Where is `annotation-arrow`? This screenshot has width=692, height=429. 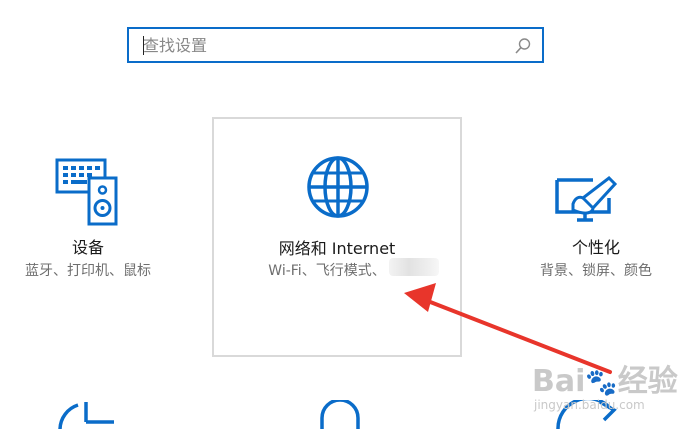 annotation-arrow is located at coordinates (508, 328).